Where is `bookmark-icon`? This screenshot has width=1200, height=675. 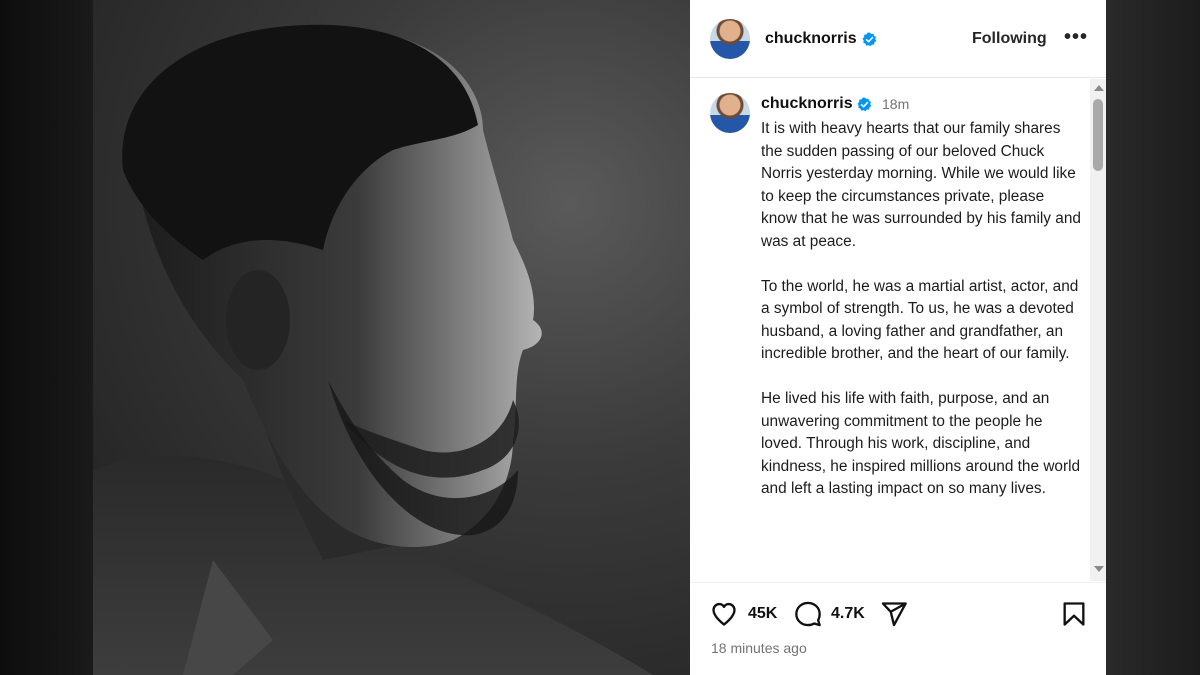
bookmark-icon is located at coordinates (1074, 614).